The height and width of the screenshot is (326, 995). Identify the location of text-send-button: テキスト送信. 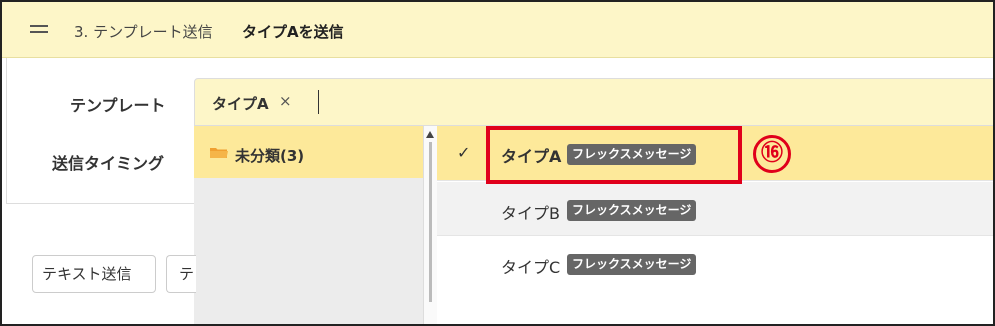
(94, 274).